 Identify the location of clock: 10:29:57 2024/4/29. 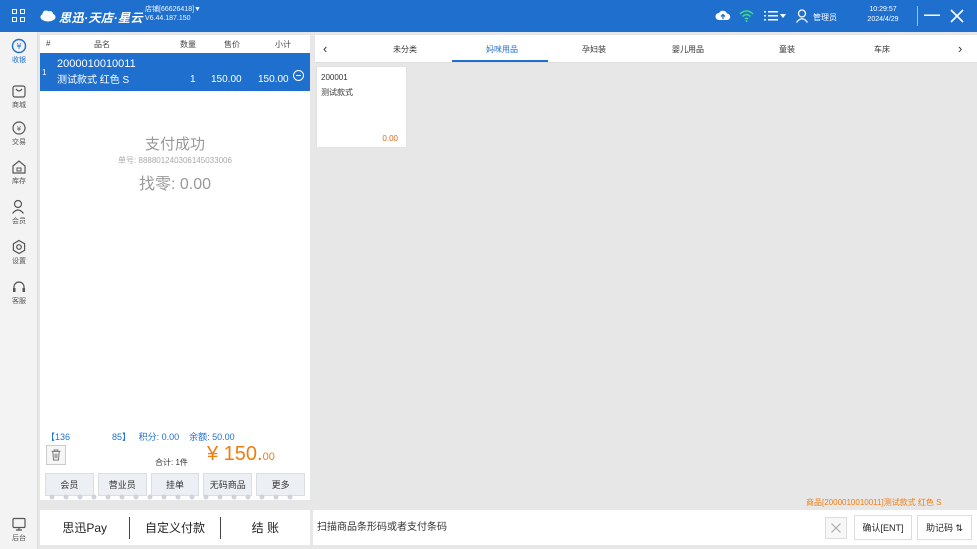
(883, 15).